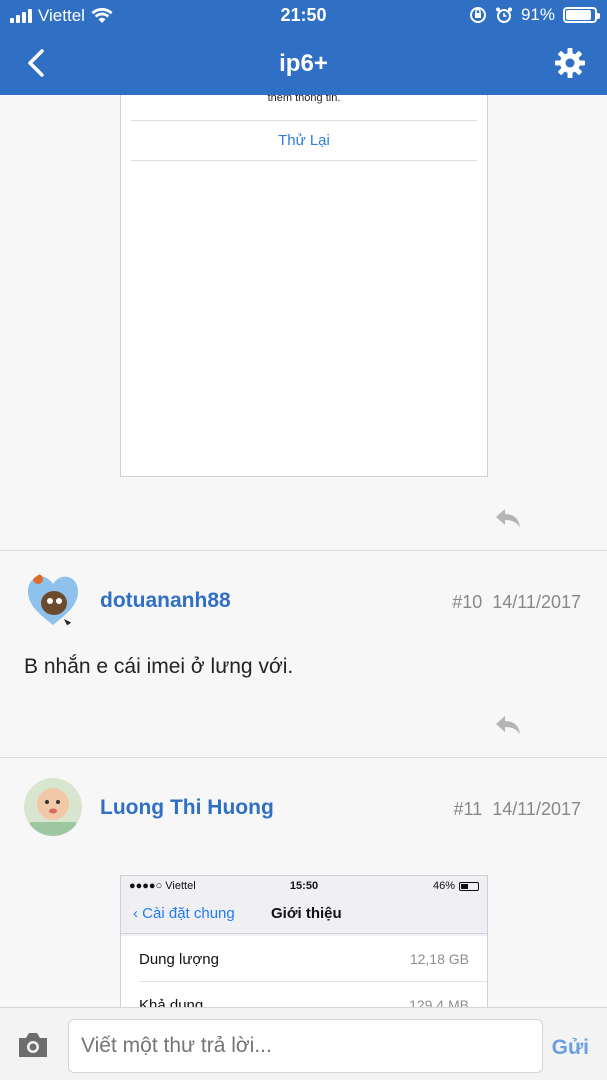 The height and width of the screenshot is (1080, 607). What do you see at coordinates (303, 16) in the screenshot?
I see `status-bar: Viettel 21:50 91%` at bounding box center [303, 16].